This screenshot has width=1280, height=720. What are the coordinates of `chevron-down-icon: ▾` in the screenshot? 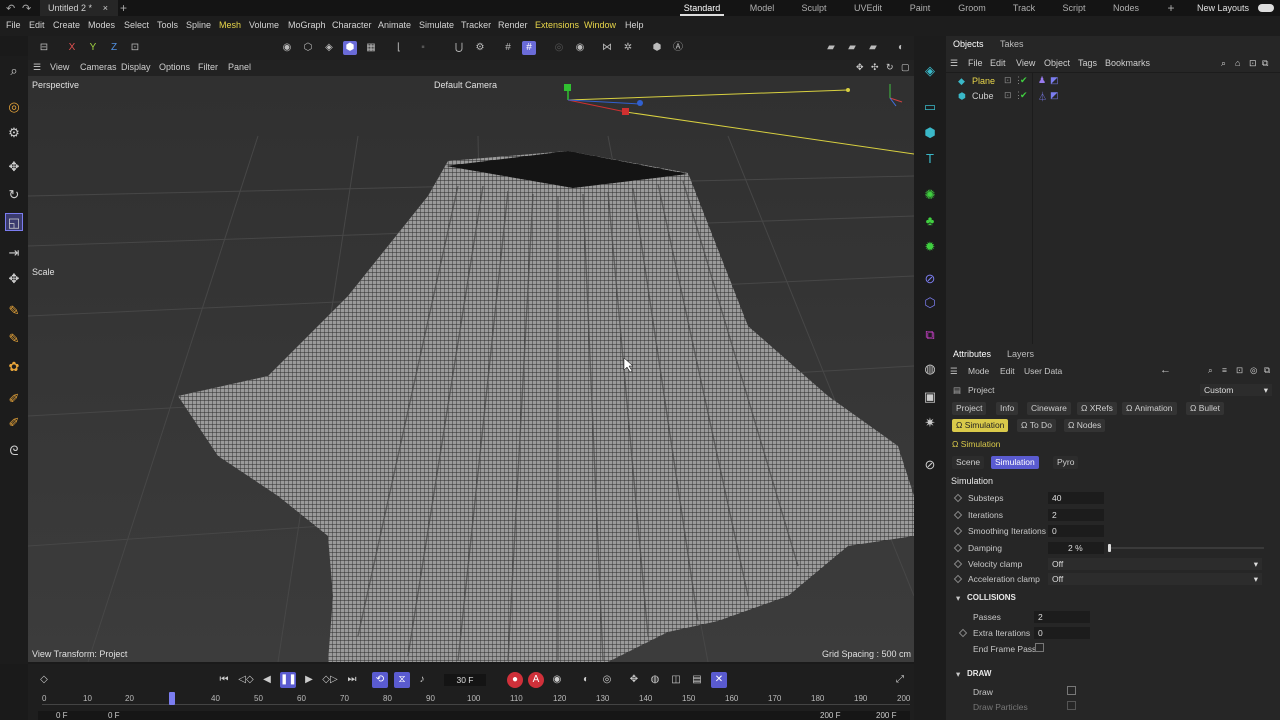 It's located at (958, 674).